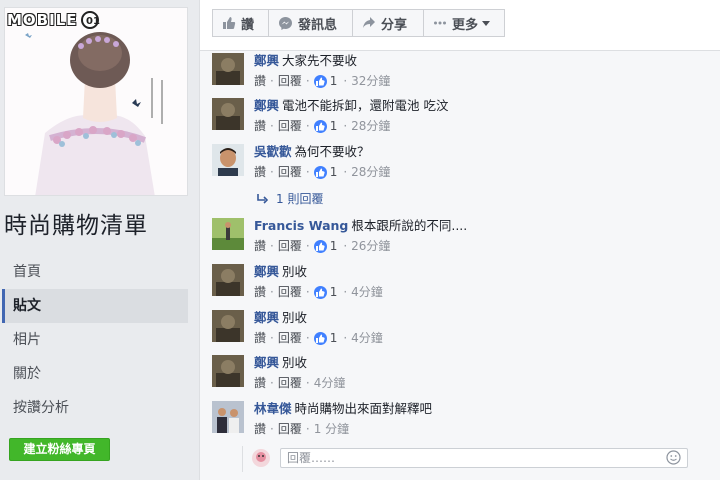  Describe the element at coordinates (261, 458) in the screenshot. I see `current-user-avatar` at that location.